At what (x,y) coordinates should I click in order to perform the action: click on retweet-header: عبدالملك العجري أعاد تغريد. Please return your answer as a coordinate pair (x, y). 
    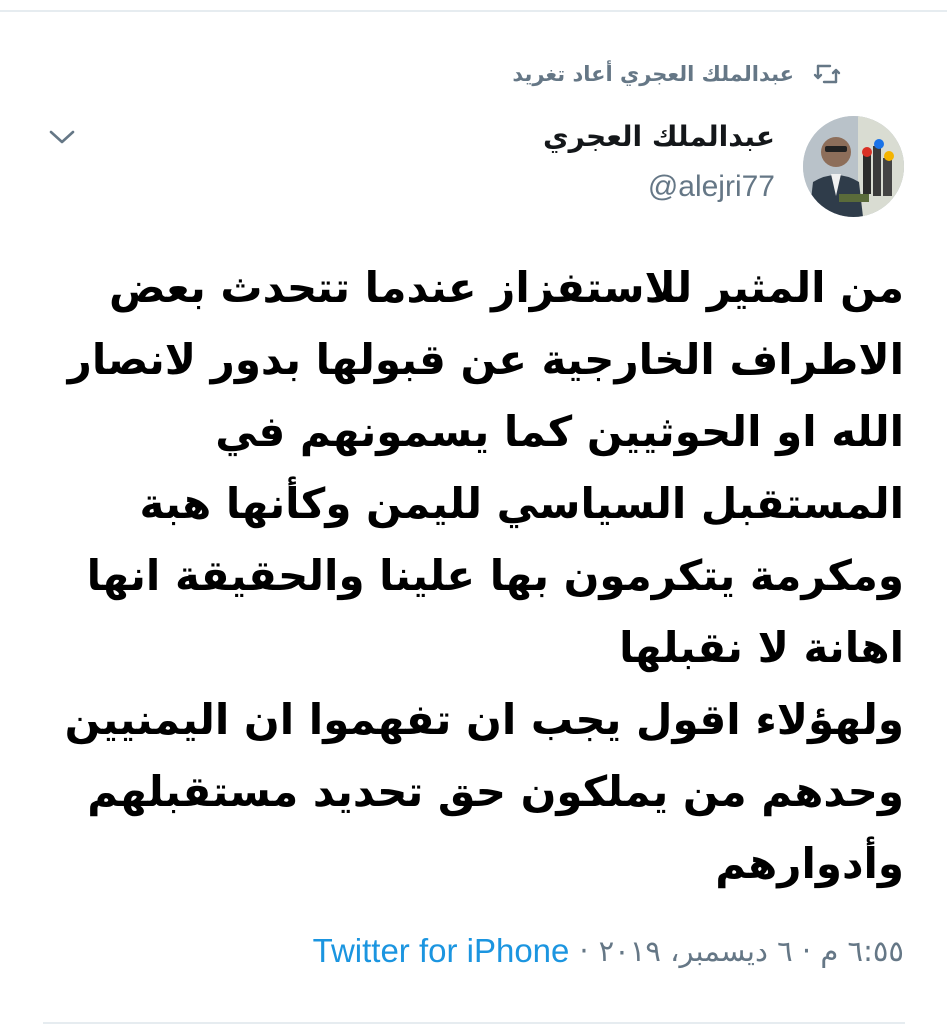
    Looking at the image, I should click on (677, 74).